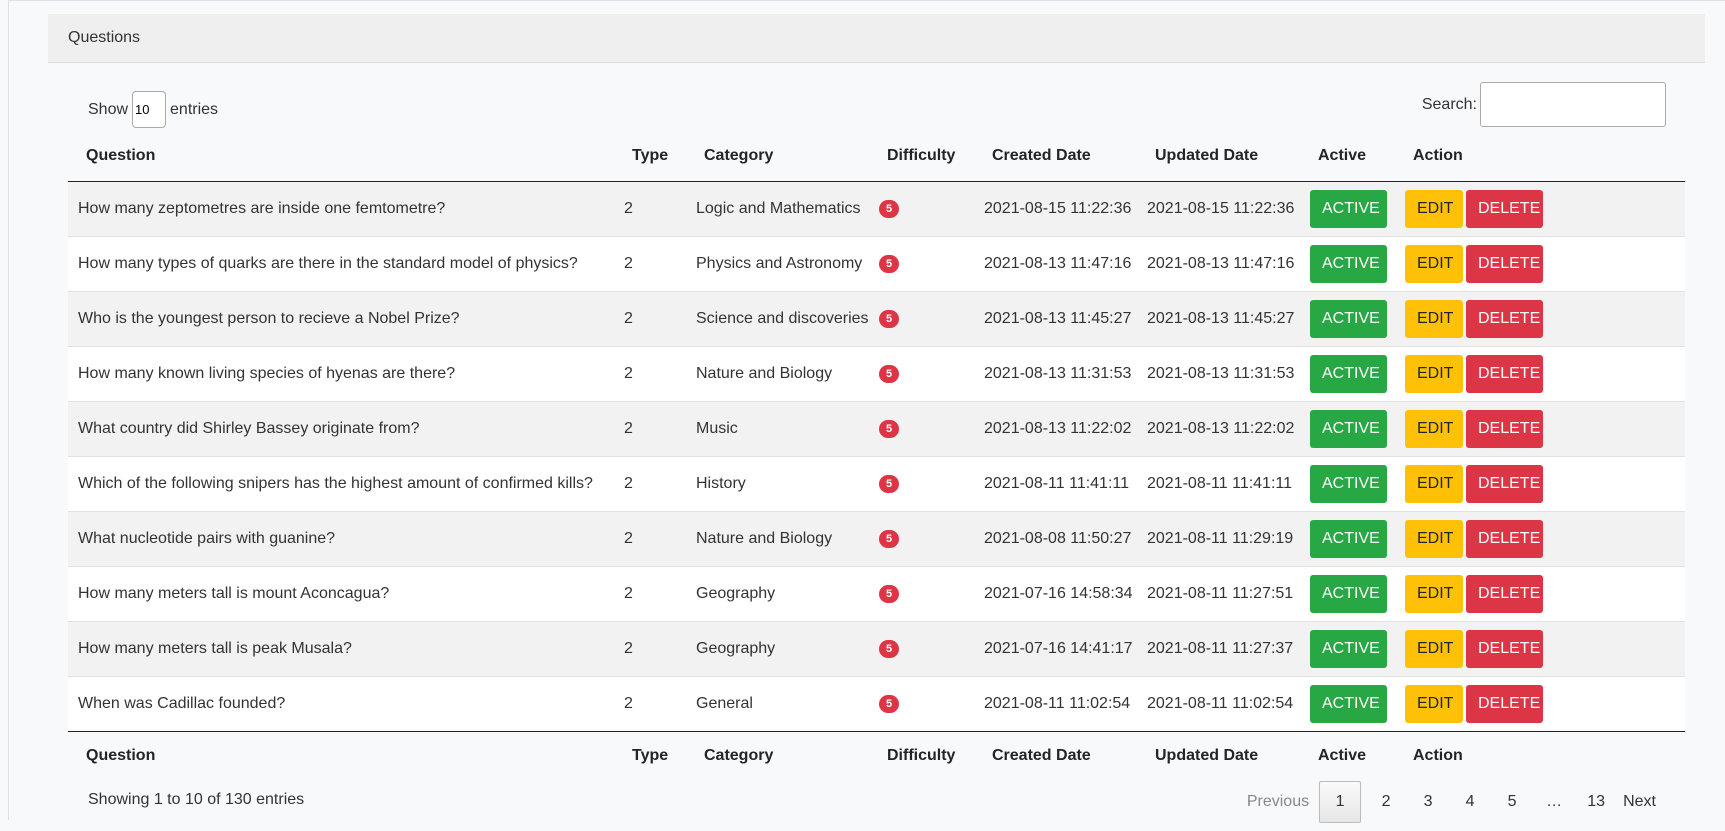 This screenshot has width=1725, height=831. Describe the element at coordinates (1055, 373) in the screenshot. I see `created-date-cell: 2021-08-13 11:31:53` at that location.